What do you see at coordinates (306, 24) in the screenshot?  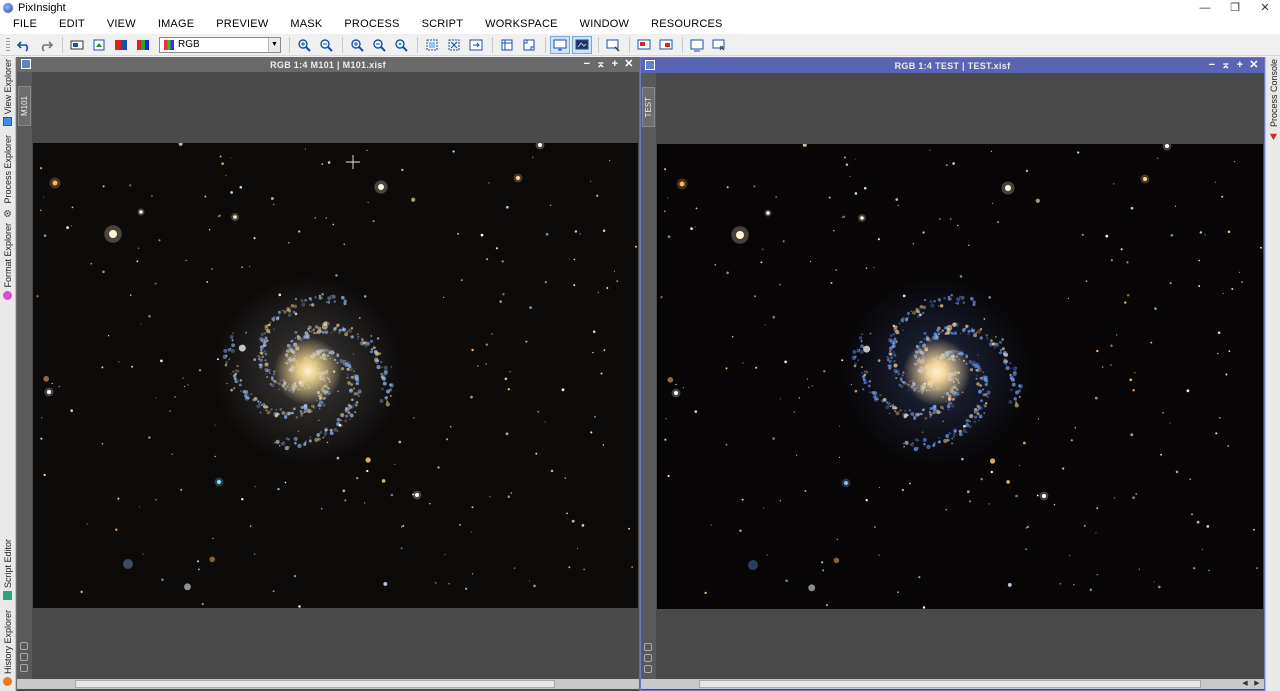 I see `menu-mask: MASK` at bounding box center [306, 24].